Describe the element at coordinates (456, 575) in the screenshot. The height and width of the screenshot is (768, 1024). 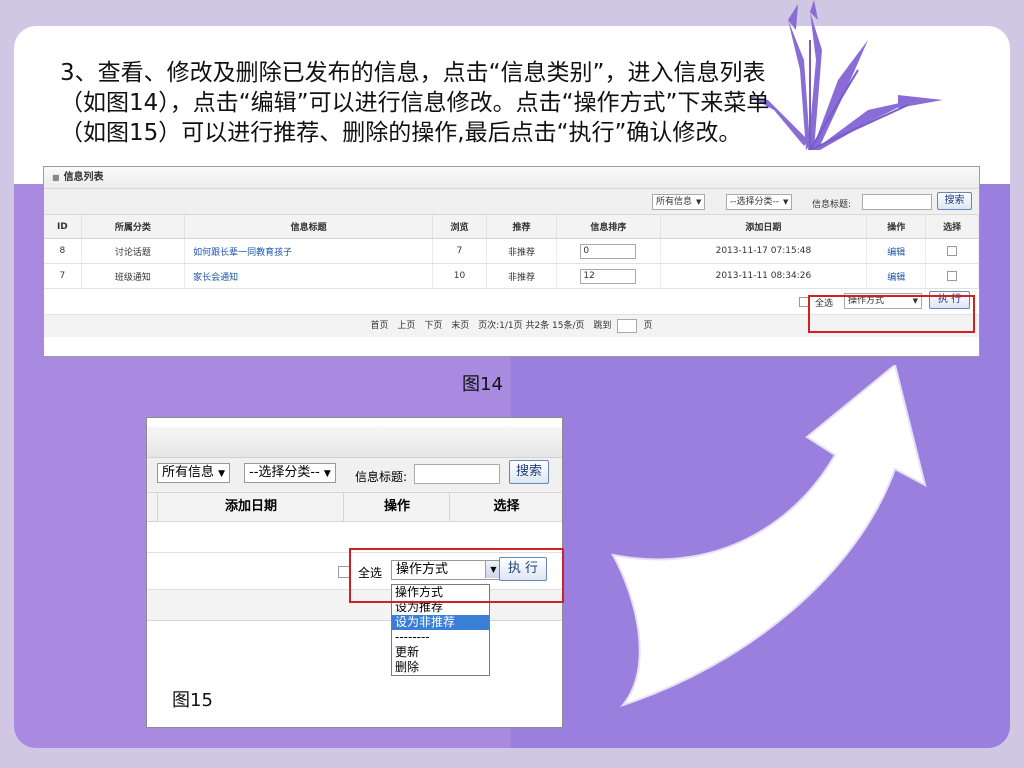
I see `highlight-box-fig15` at that location.